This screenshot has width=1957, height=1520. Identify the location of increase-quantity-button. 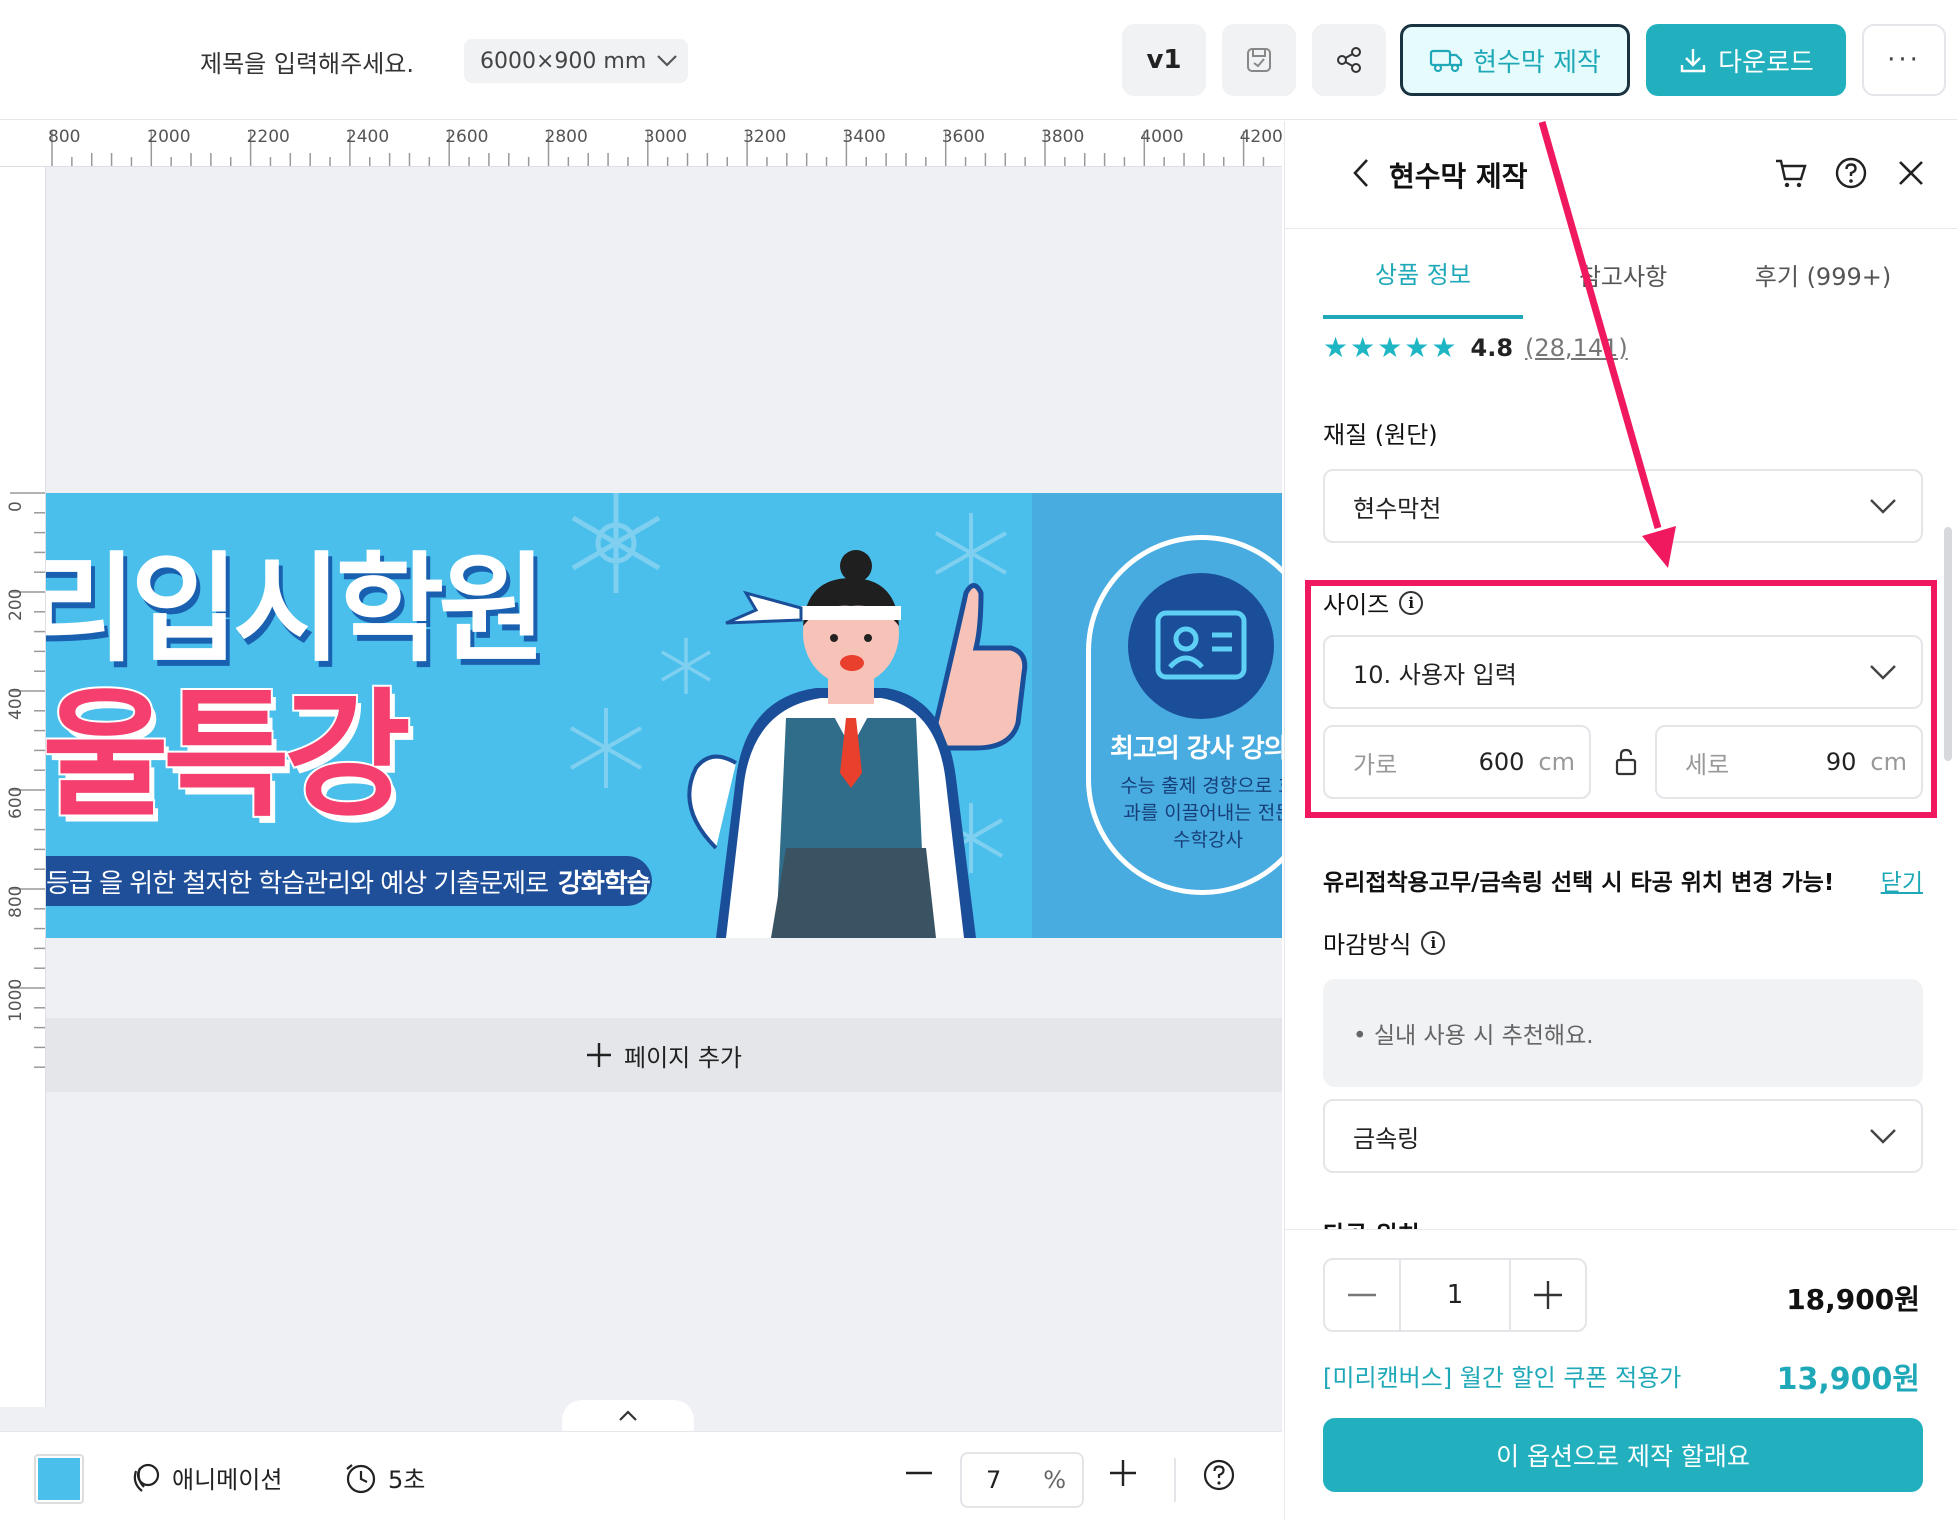
(1548, 1295).